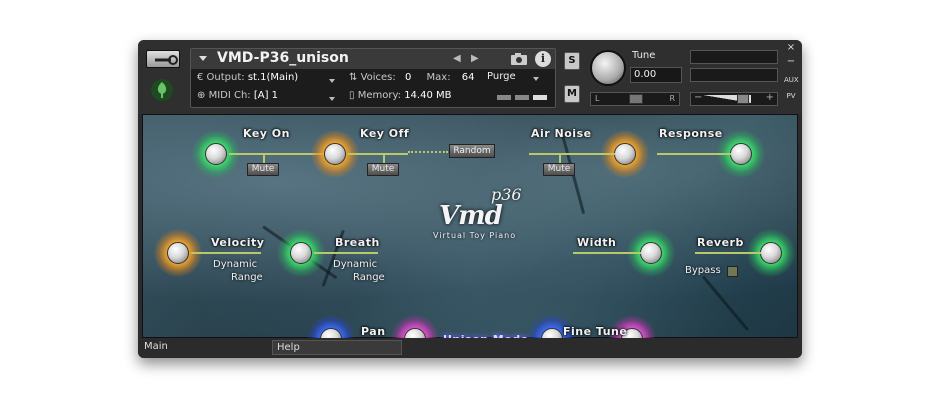 Image resolution: width=930 pixels, height=400 pixels. I want to click on pv-button: PV, so click(791, 96).